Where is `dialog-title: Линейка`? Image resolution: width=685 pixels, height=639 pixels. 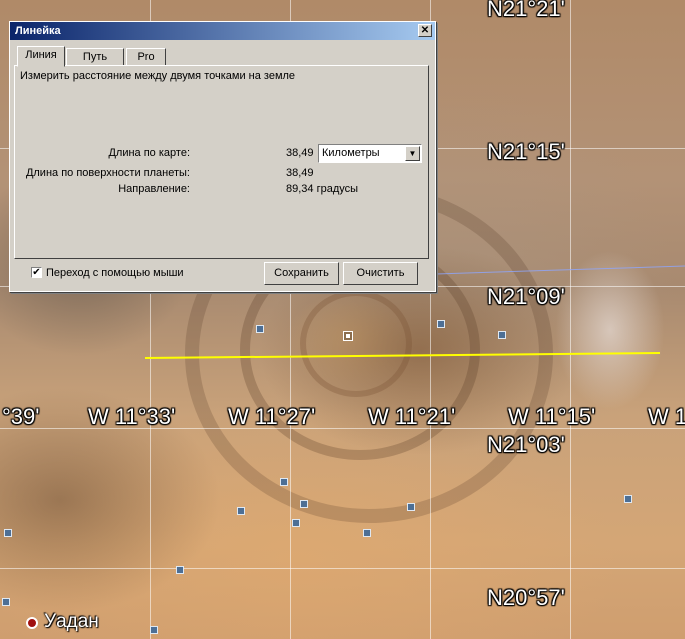
dialog-title: Линейка is located at coordinates (38, 31).